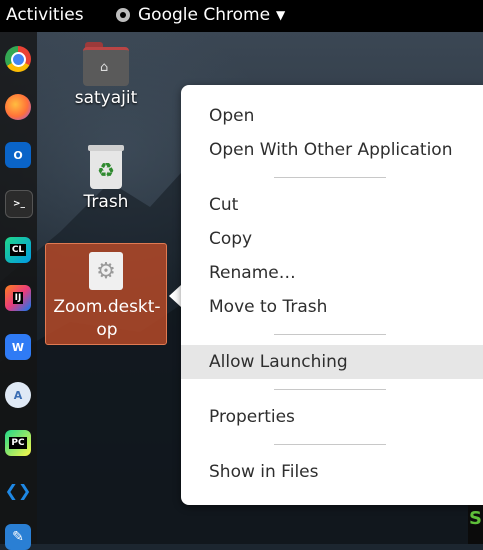 The image size is (483, 550). I want to click on menu-item-allow-launching: Allow Launching, so click(332, 362).